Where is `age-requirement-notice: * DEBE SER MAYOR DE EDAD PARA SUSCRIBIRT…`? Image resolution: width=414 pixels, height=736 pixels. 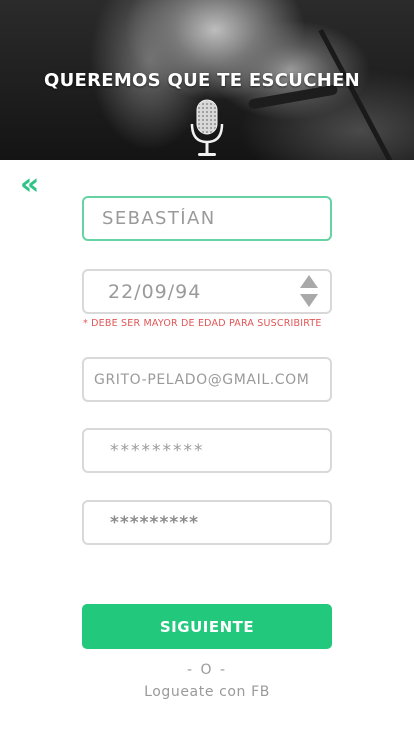 age-requirement-notice: * DEBE SER MAYOR DE EDAD PARA SUSCRIBIRT… is located at coordinates (202, 323).